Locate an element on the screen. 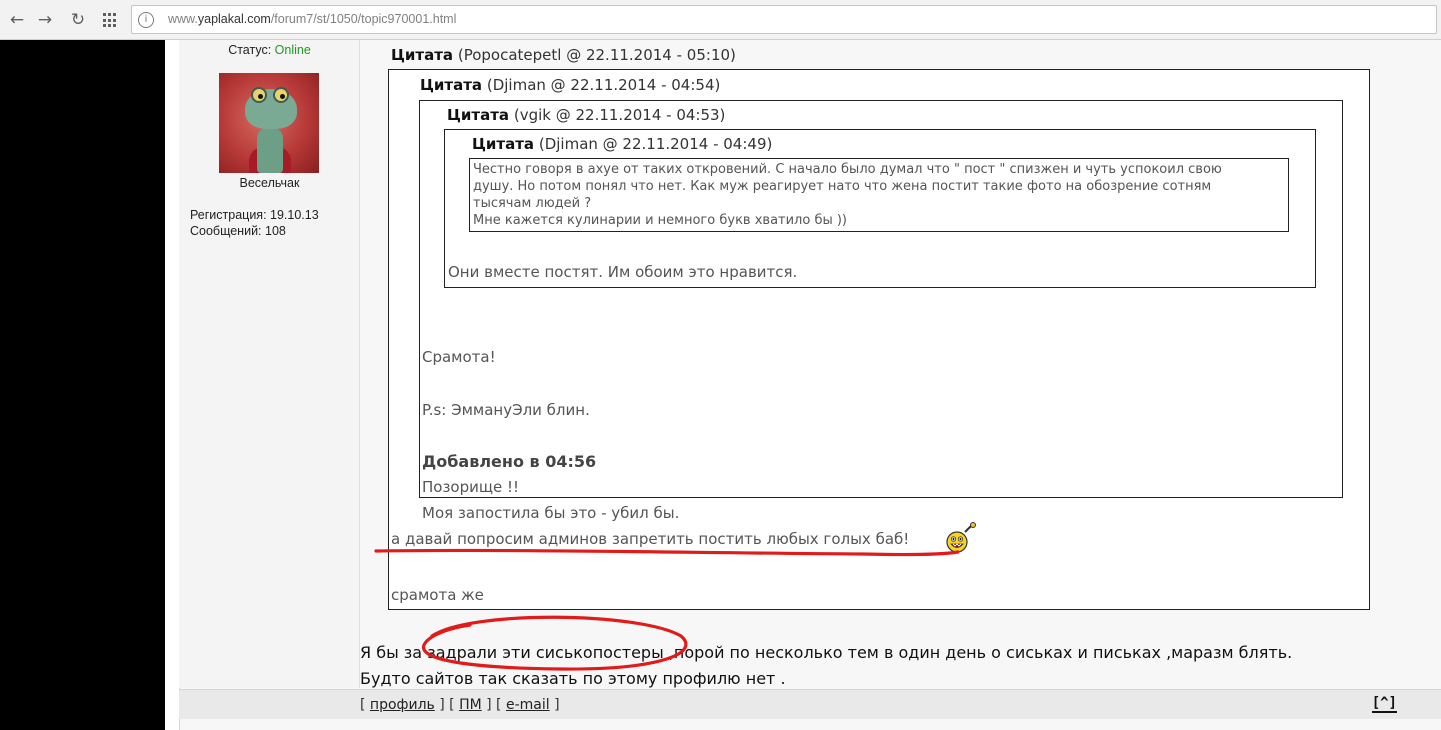  user-rank: Весельчак is located at coordinates (269, 183).